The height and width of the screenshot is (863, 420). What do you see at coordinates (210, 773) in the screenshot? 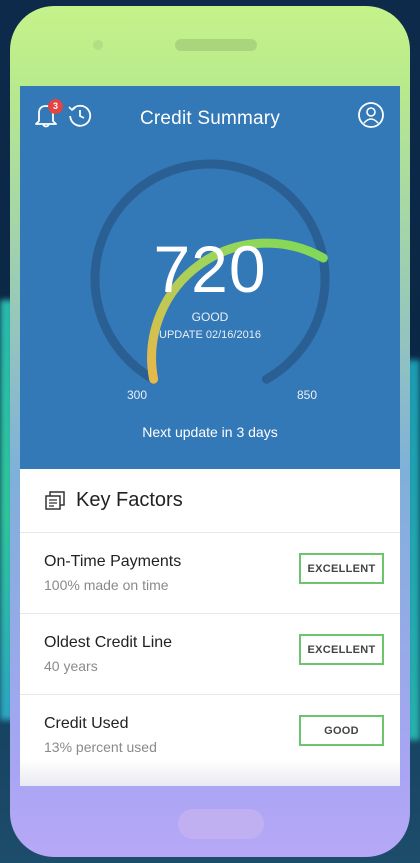
I see `scroll-fade` at bounding box center [210, 773].